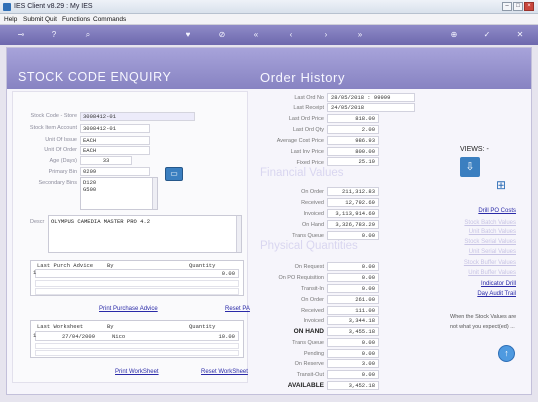 Image resolution: width=538 pixels, height=402 pixels. Describe the element at coordinates (154, 193) in the screenshot. I see `secondary-bins-scrollbar` at that location.